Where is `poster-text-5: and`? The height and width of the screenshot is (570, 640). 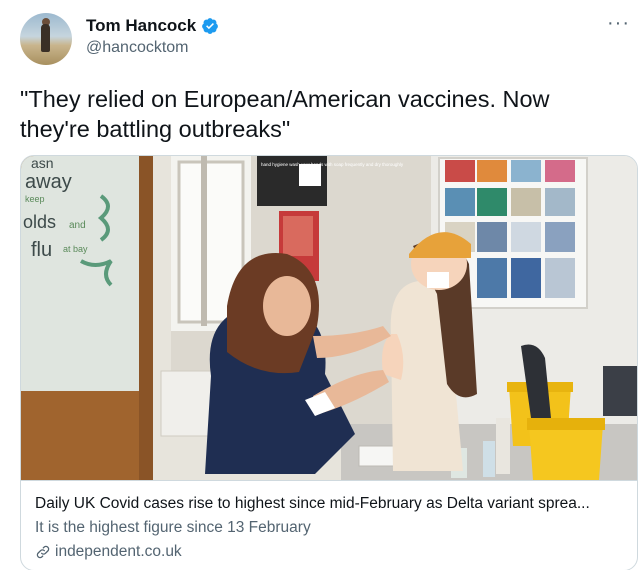 poster-text-5: and is located at coordinates (77, 225).